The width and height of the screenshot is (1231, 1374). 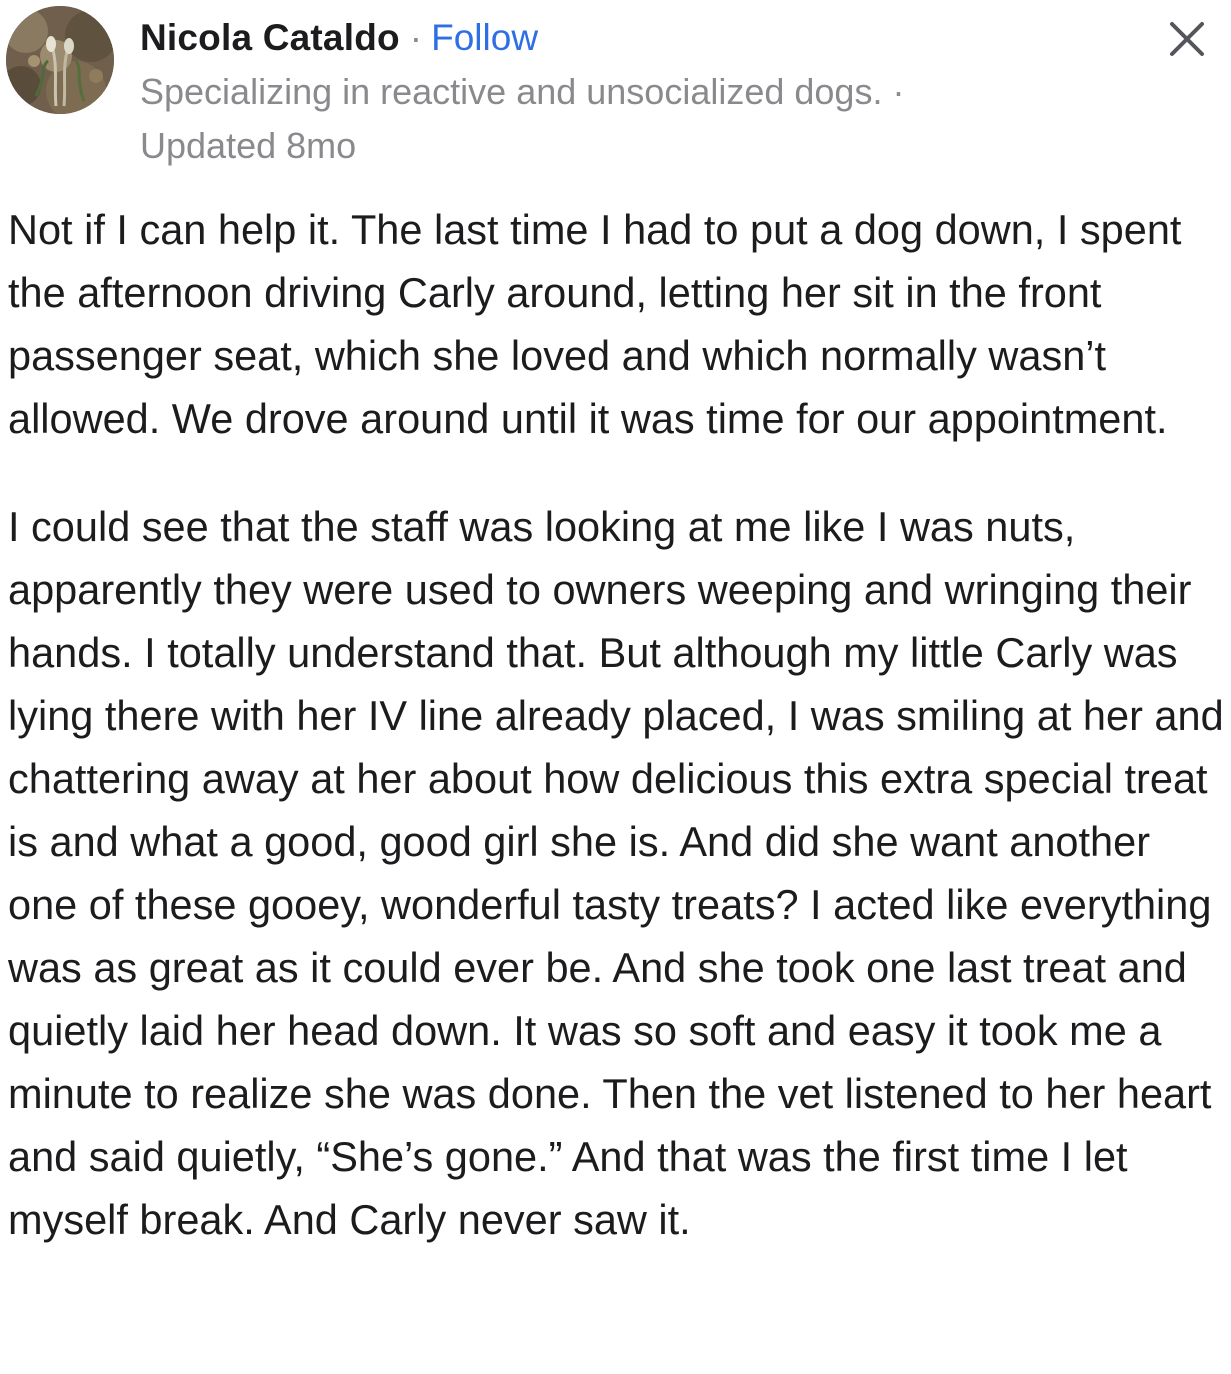 What do you see at coordinates (270, 37) in the screenshot?
I see `author-name: Nicola Cataldo` at bounding box center [270, 37].